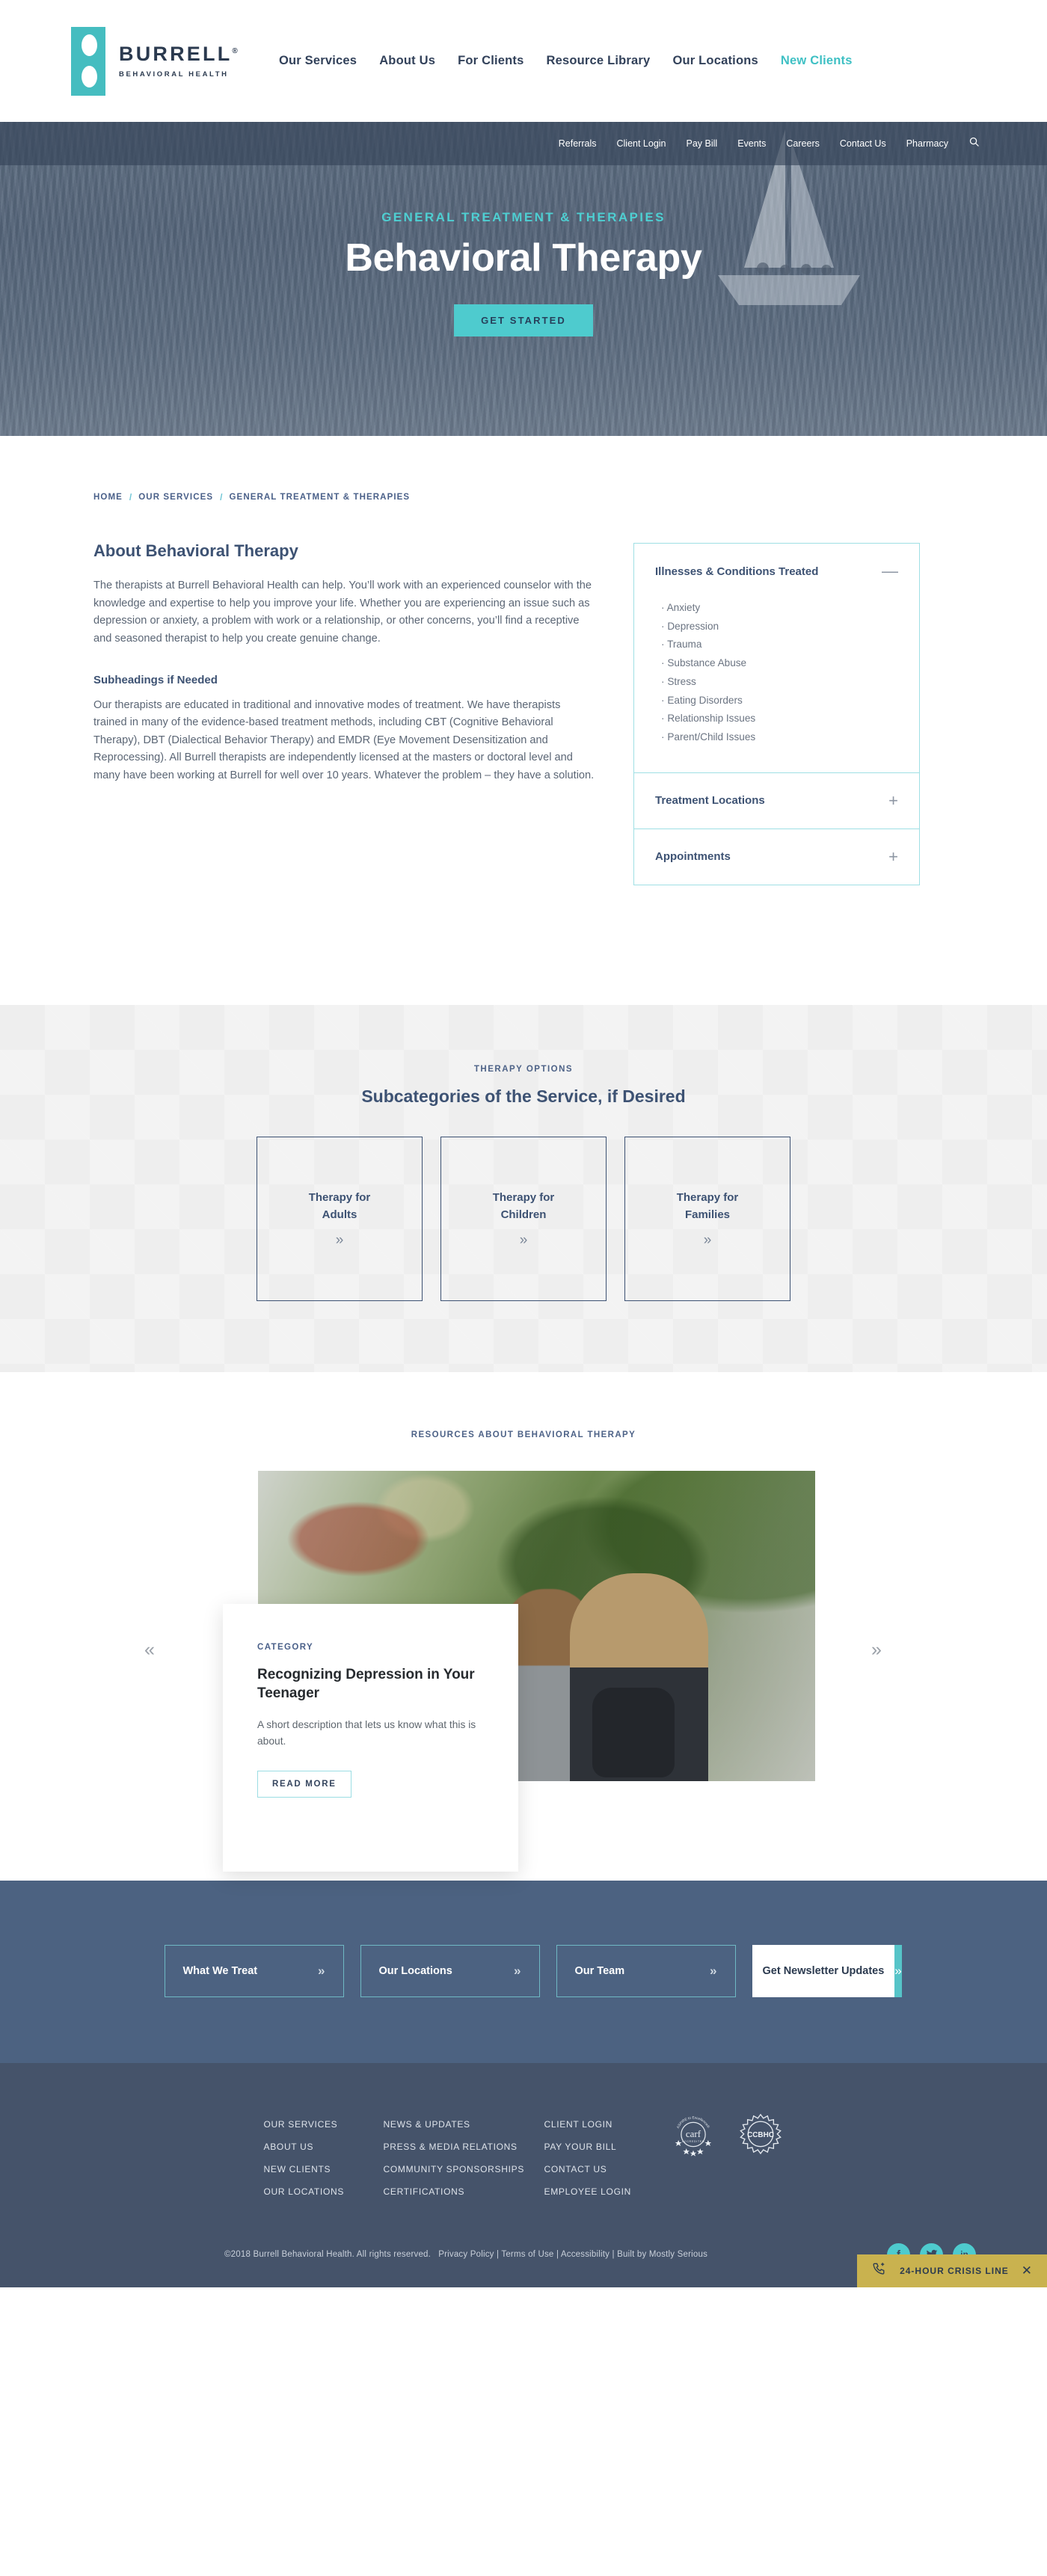  Describe the element at coordinates (824, 1970) in the screenshot. I see `newsletter-label: Get Newsletter Updates` at that location.